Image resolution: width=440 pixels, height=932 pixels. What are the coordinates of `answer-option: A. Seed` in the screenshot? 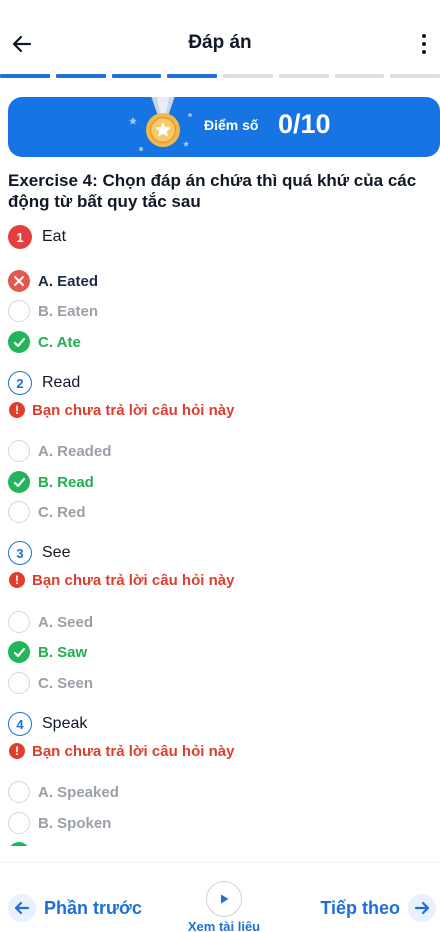 It's located at (50, 622).